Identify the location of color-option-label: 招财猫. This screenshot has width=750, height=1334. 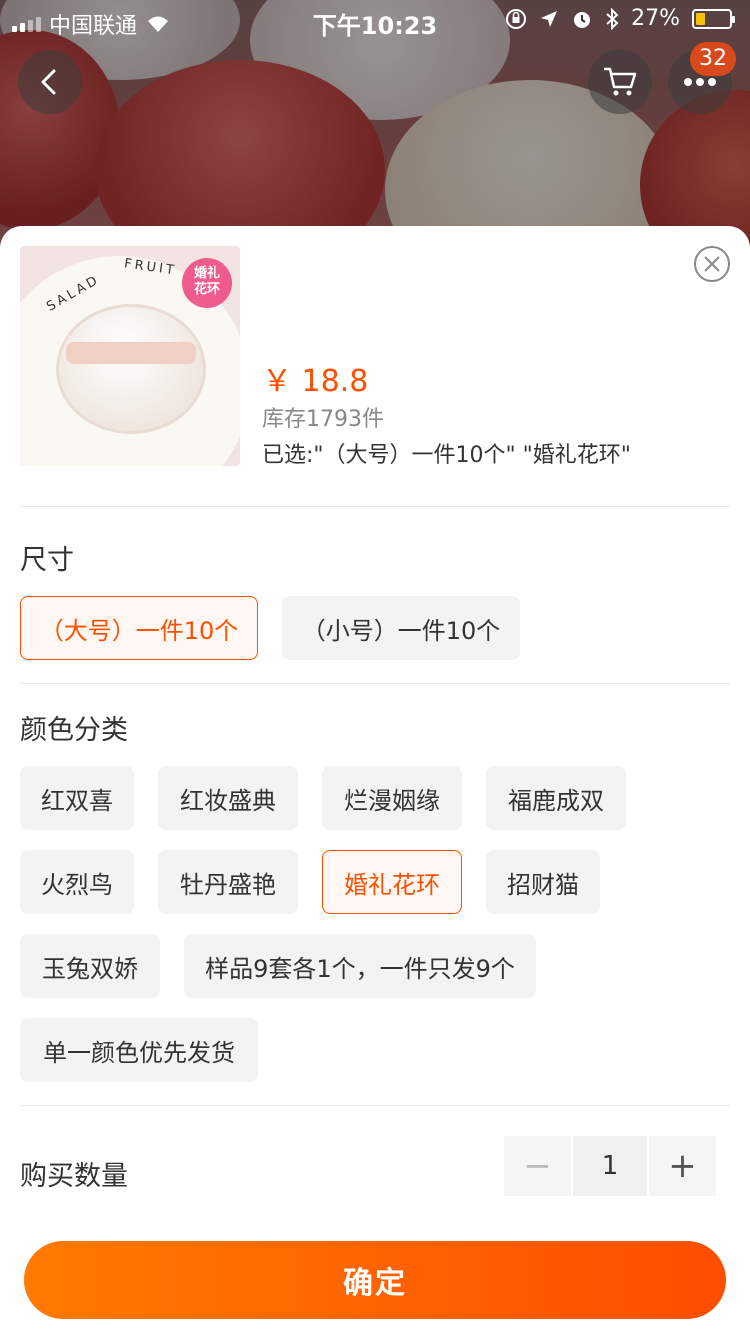
(543, 884).